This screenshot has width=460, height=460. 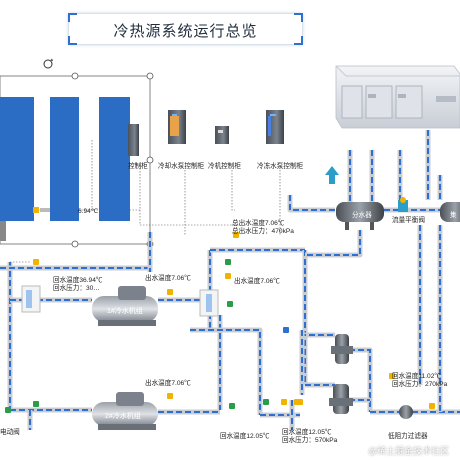 I want to click on return-press-right: 回水压力：270kPa, so click(x=420, y=384).